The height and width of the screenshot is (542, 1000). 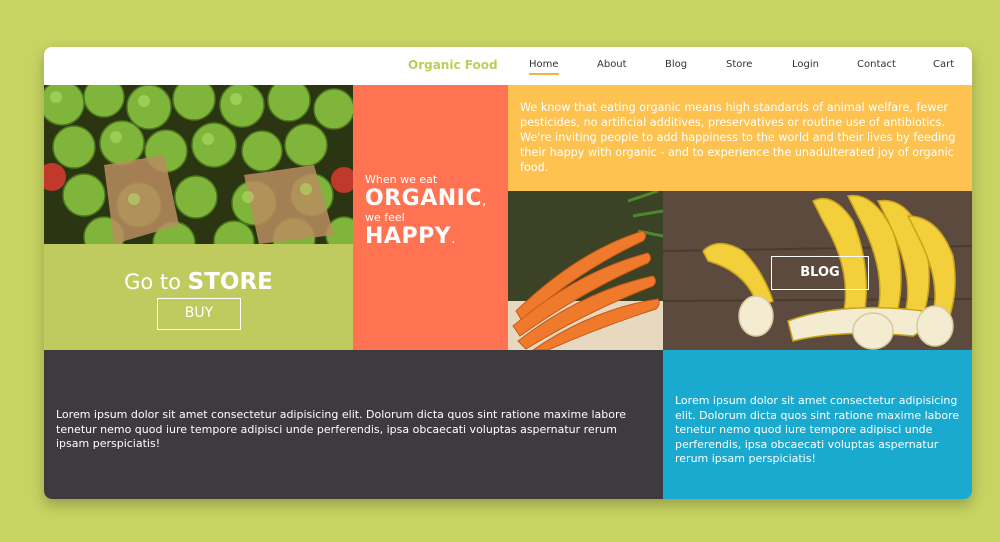 What do you see at coordinates (805, 64) in the screenshot?
I see `nav-login: Login` at bounding box center [805, 64].